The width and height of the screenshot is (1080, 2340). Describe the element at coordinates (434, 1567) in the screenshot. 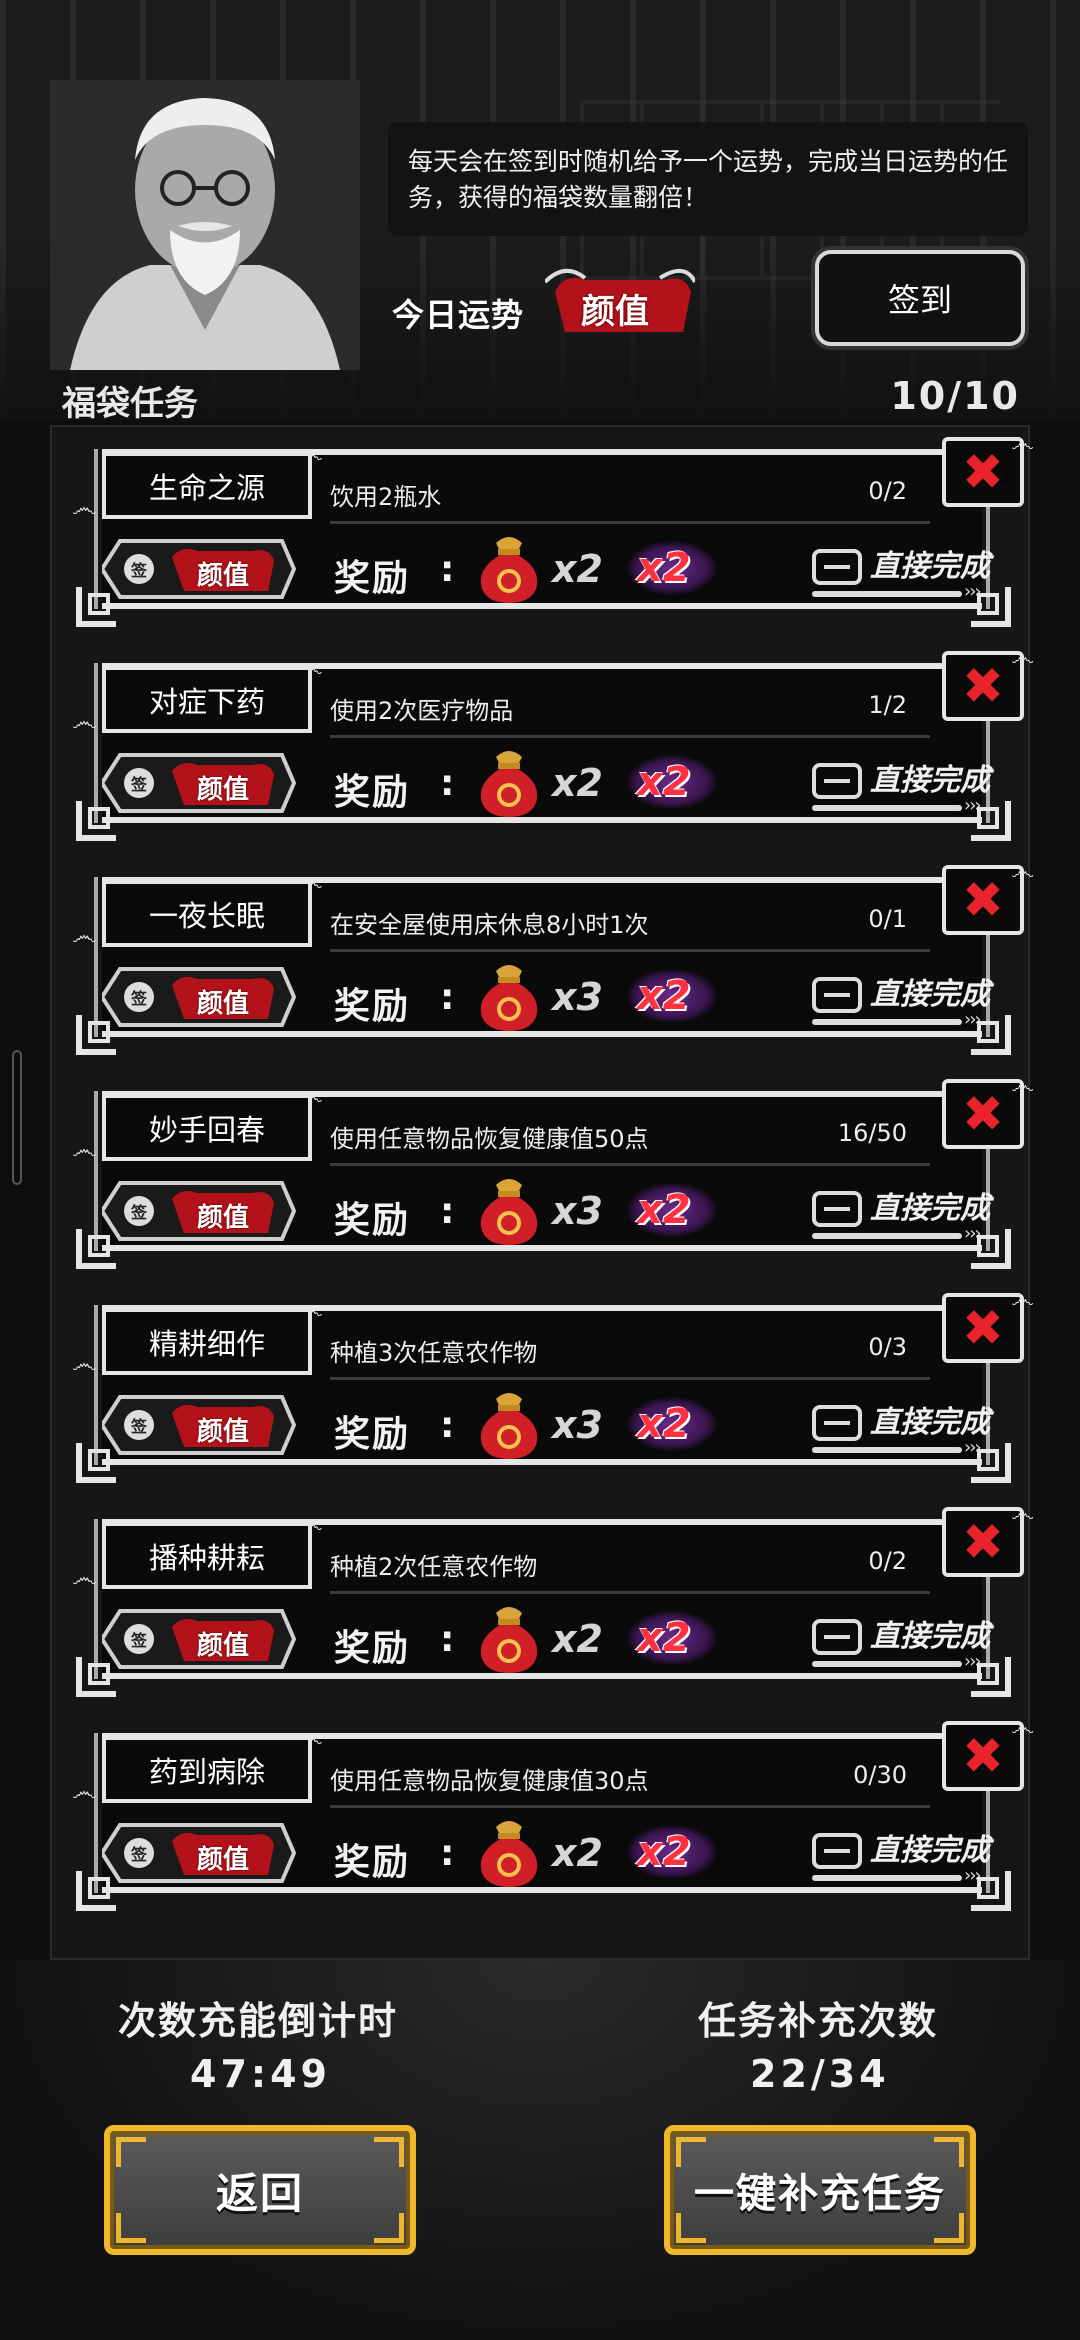

I see `task-description: 种植2次任意农作物` at that location.